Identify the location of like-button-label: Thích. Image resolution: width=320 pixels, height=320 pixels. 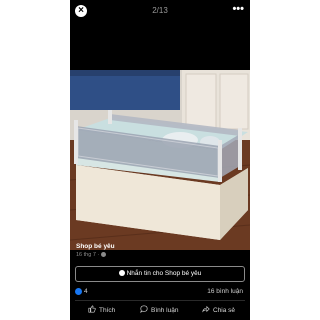
(107, 310).